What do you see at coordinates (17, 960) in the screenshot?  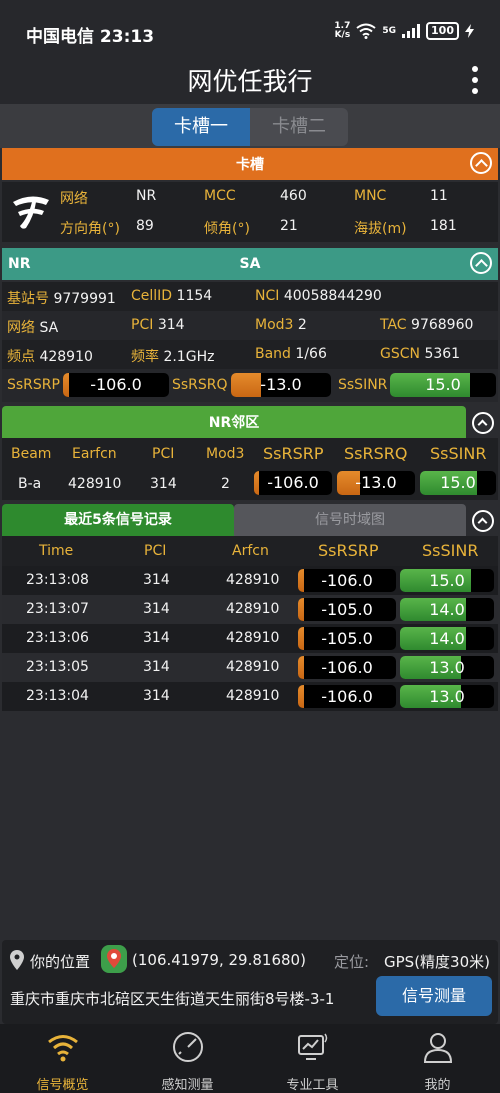 I see `location-pin-icon` at bounding box center [17, 960].